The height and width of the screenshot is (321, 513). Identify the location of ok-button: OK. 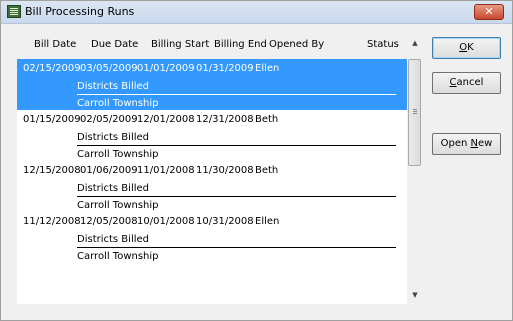
(466, 48).